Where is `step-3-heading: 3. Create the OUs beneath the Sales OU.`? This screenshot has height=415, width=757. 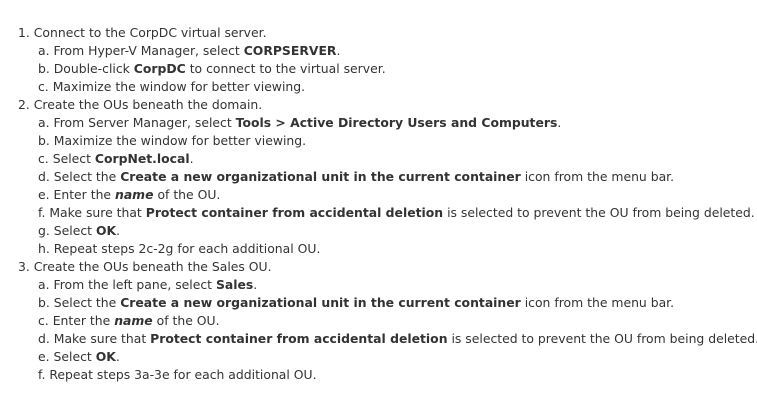
step-3-heading: 3. Create the OUs beneath the Sales OU. is located at coordinates (385, 267).